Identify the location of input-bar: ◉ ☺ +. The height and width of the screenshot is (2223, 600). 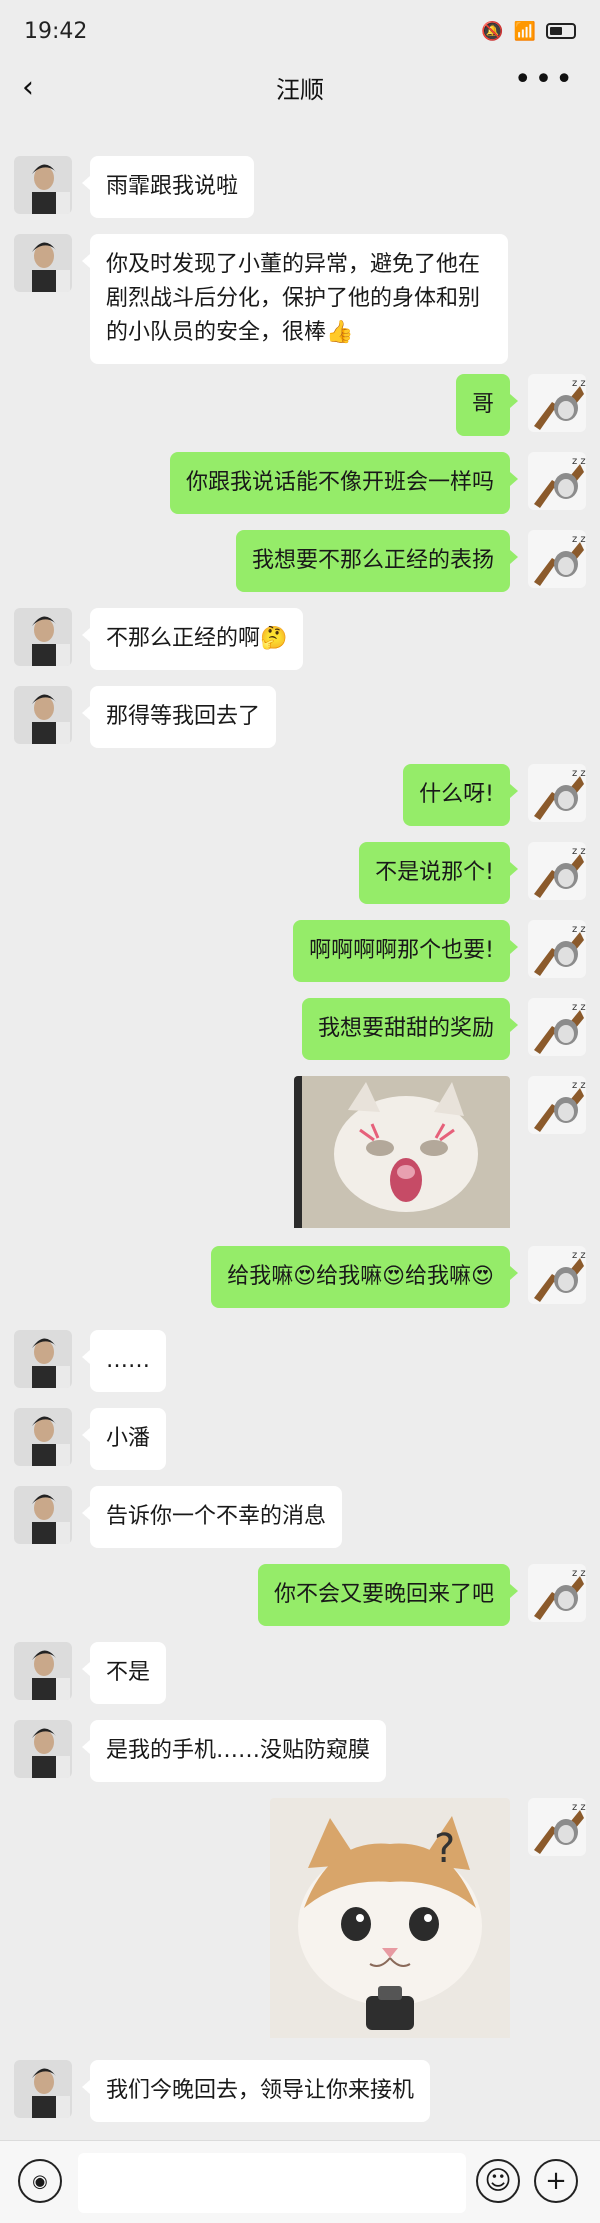
(300, 2181).